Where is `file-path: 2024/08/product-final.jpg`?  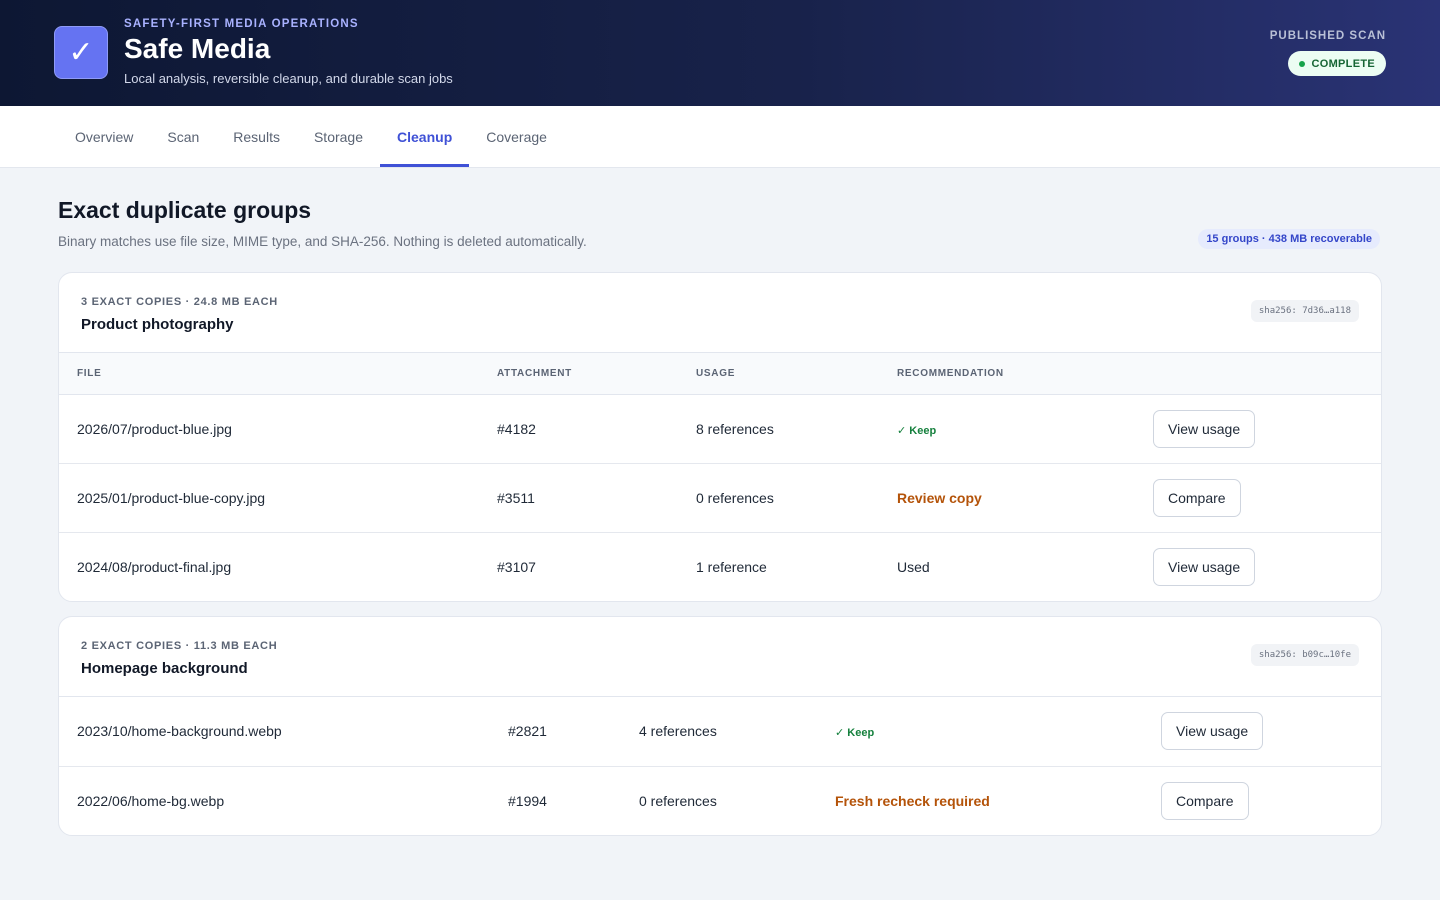
file-path: 2024/08/product-final.jpg is located at coordinates (154, 566).